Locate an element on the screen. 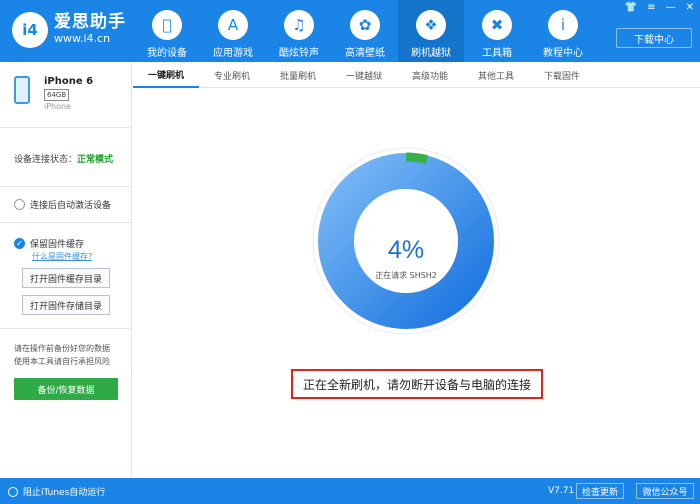  status-label: 设备连接状态： is located at coordinates (46, 160).